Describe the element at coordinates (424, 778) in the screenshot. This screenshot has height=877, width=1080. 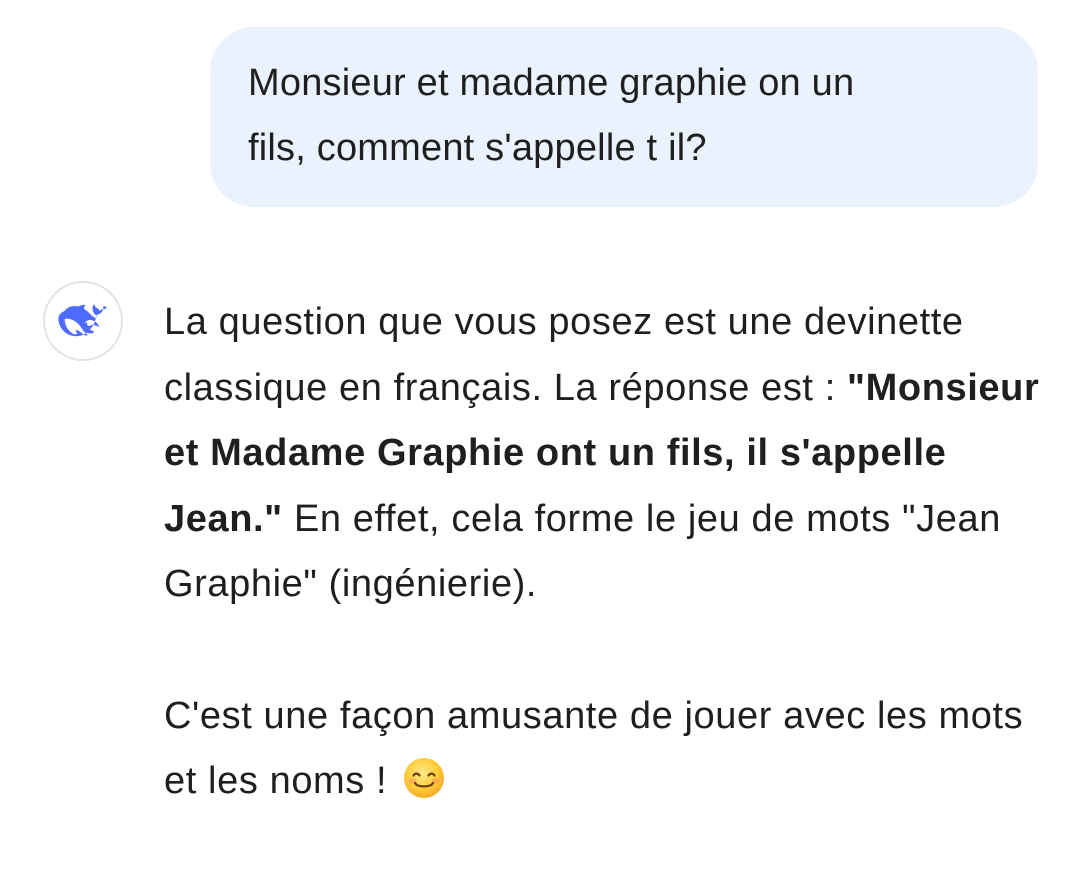
I see `smiling-face-emoji-icon` at that location.